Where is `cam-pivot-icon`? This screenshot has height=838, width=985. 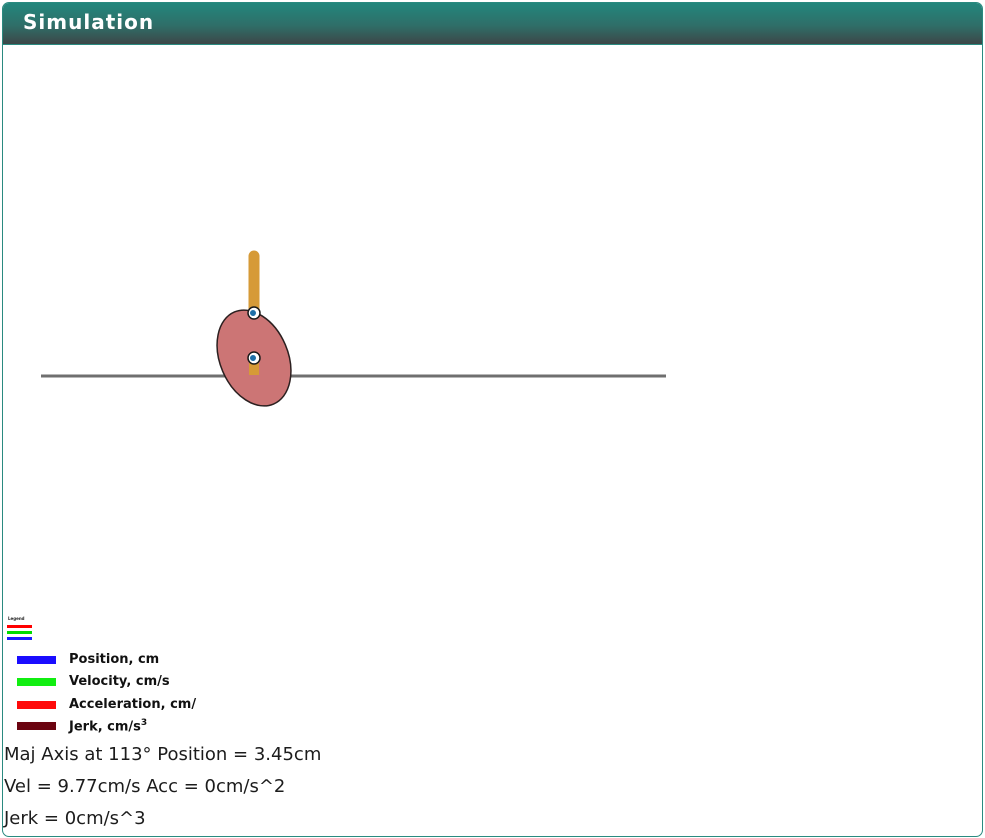 cam-pivot-icon is located at coordinates (254, 358).